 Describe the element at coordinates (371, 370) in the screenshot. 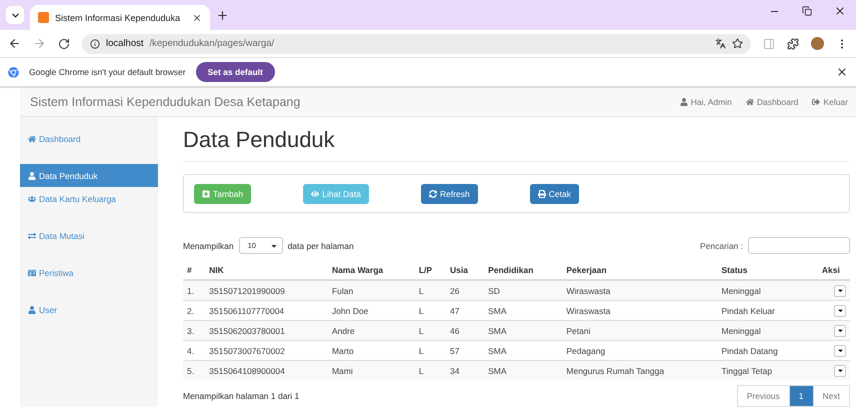

I see `table-cell: Mami` at that location.